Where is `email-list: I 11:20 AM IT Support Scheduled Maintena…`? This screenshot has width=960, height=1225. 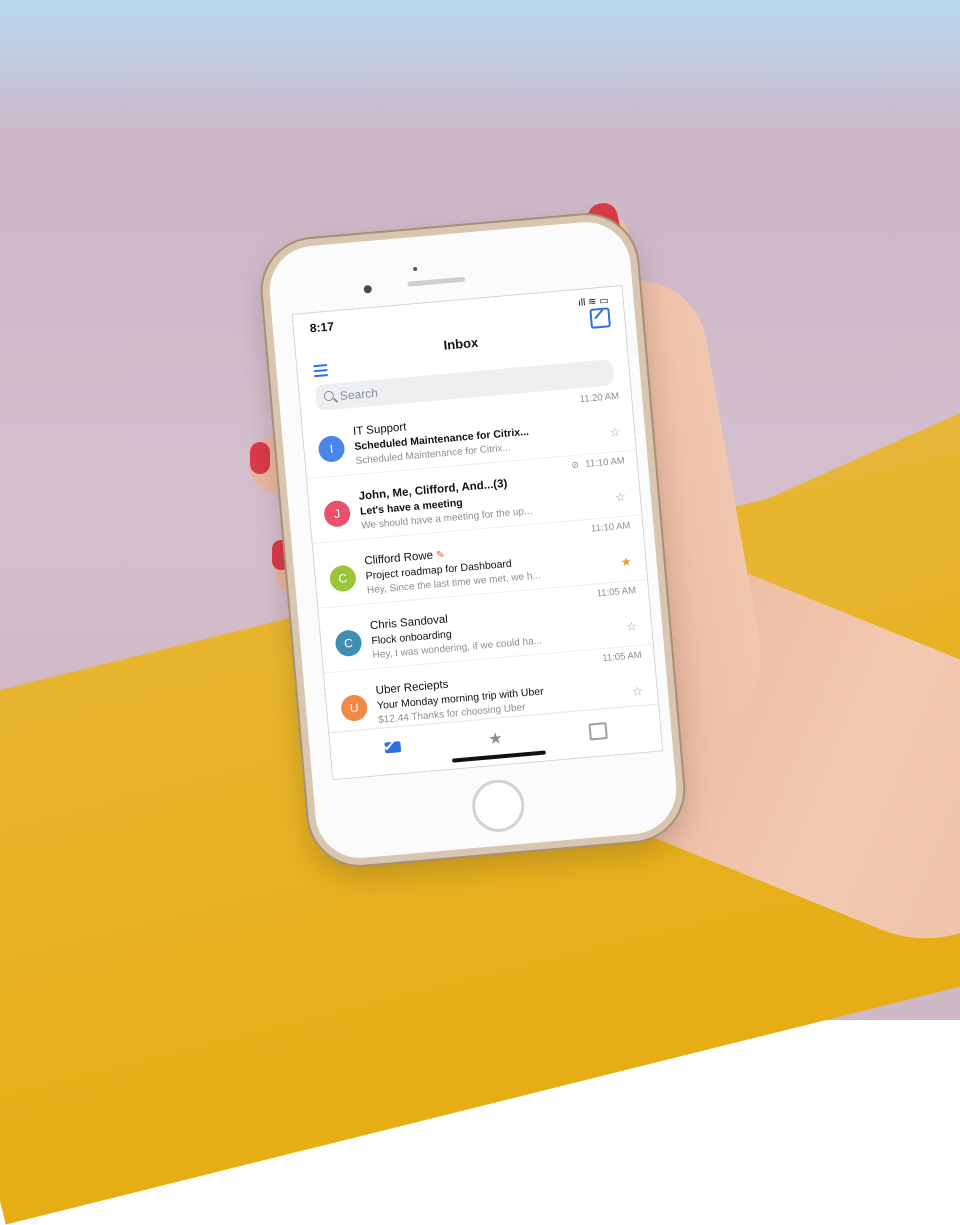 email-list: I 11:20 AM IT Support Scheduled Maintena… is located at coordinates (480, 562).